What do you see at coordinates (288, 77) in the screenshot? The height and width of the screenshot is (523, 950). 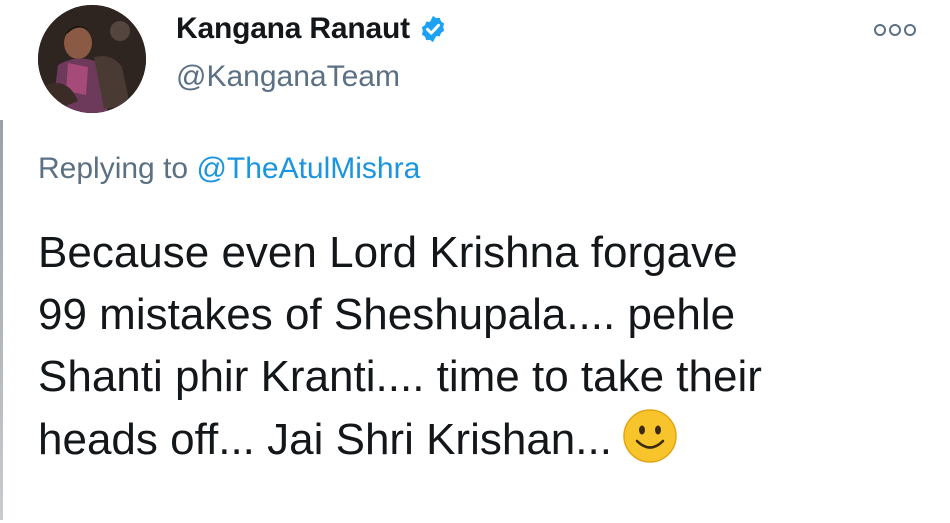 I see `author-handle: @KanganaTeam` at bounding box center [288, 77].